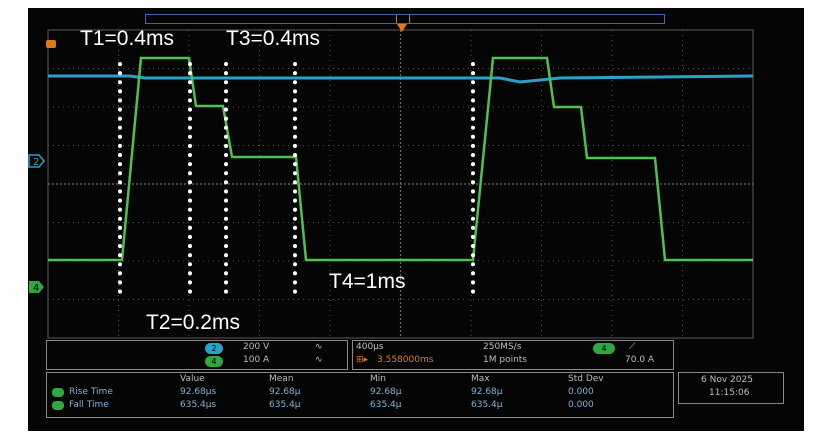 This screenshot has height=437, width=813. What do you see at coordinates (480, 379) in the screenshot?
I see `measure-header-max: Max` at bounding box center [480, 379].